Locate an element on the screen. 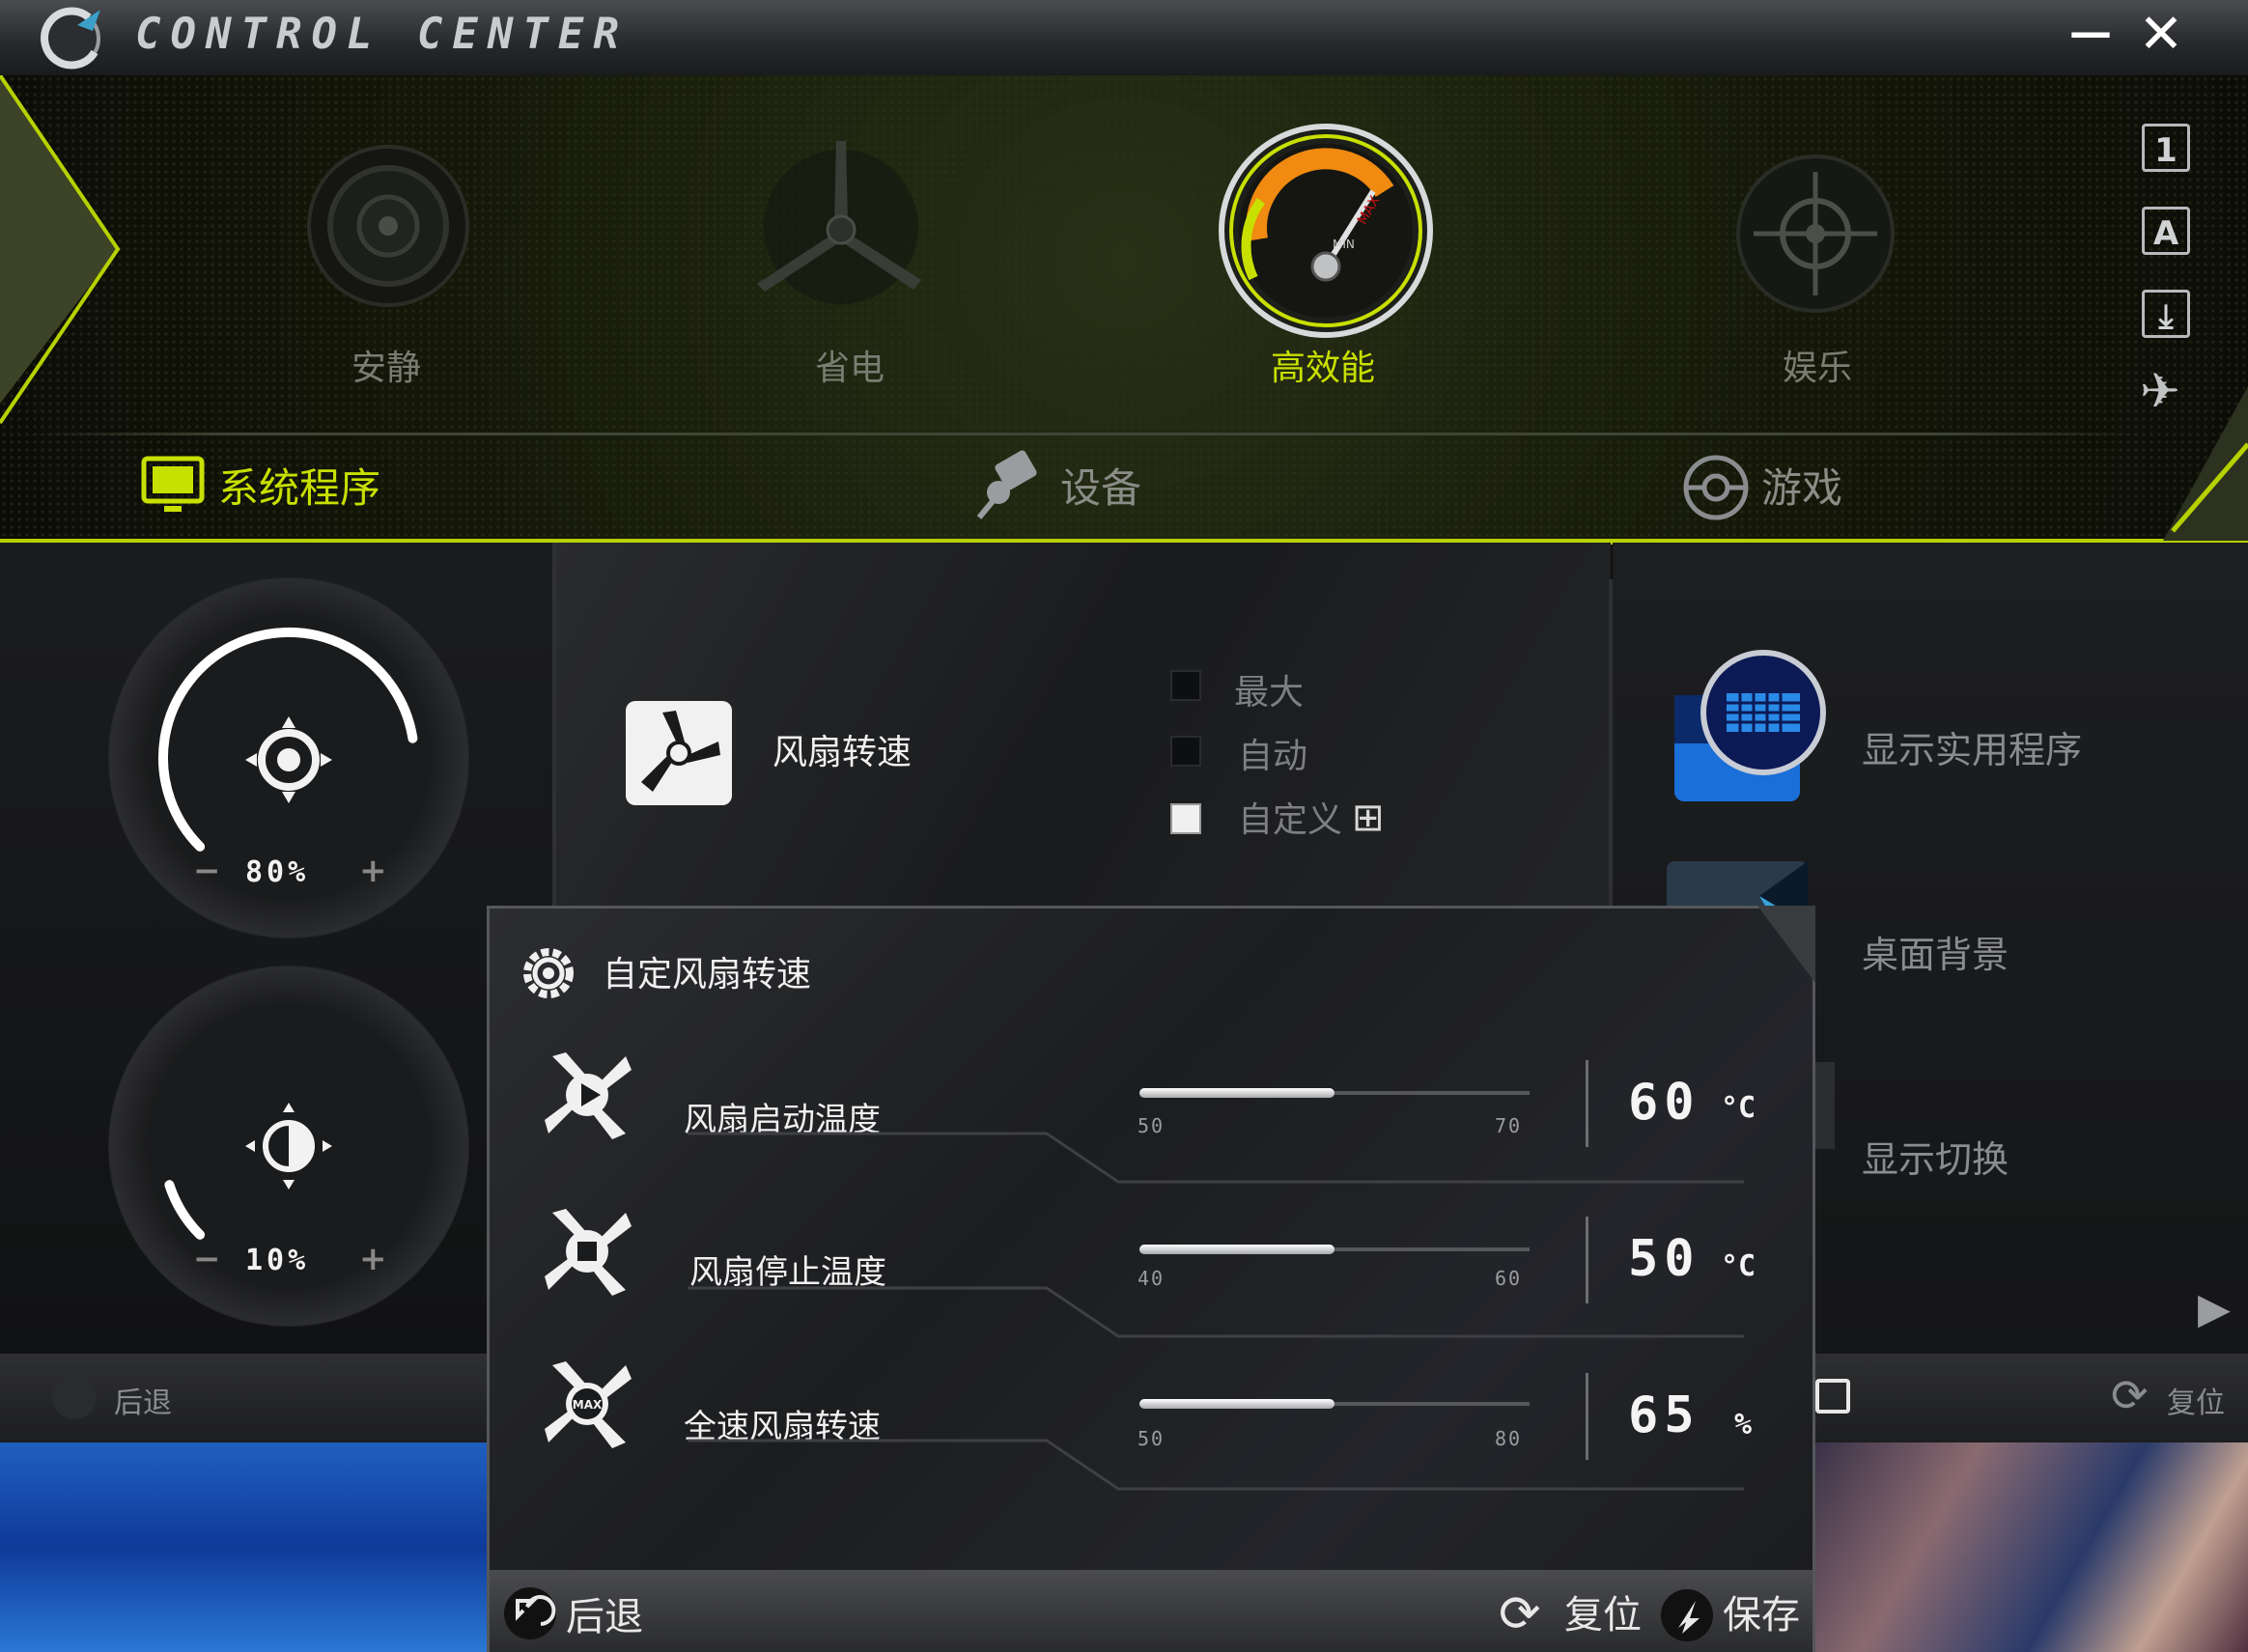 The height and width of the screenshot is (1652, 2248). fan-start-temp-row-line is located at coordinates (1216, 1158).